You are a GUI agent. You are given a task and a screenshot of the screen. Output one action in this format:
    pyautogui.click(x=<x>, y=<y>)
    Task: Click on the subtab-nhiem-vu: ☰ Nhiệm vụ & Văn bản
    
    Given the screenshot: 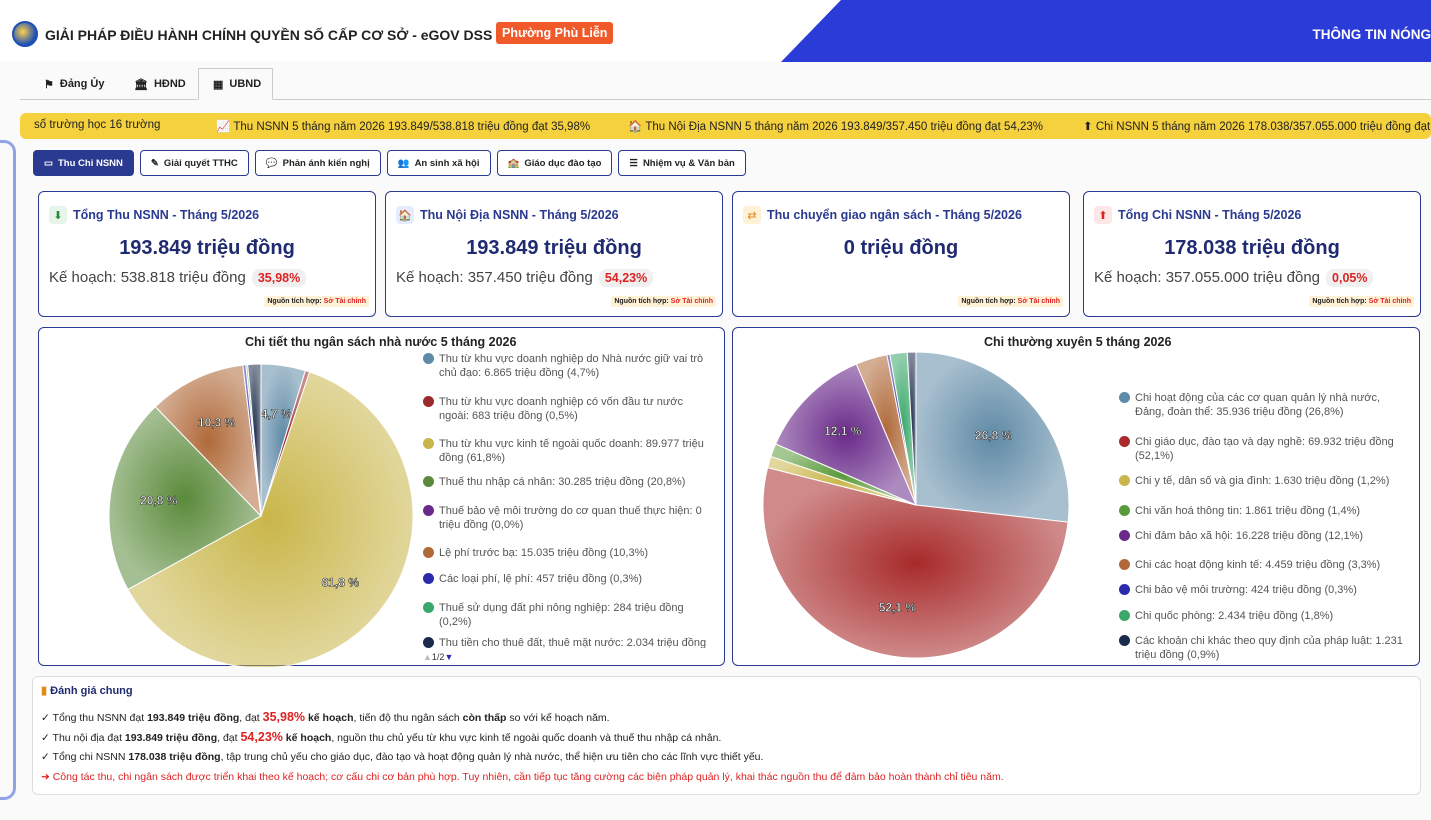 What is the action you would take?
    pyautogui.click(x=682, y=163)
    